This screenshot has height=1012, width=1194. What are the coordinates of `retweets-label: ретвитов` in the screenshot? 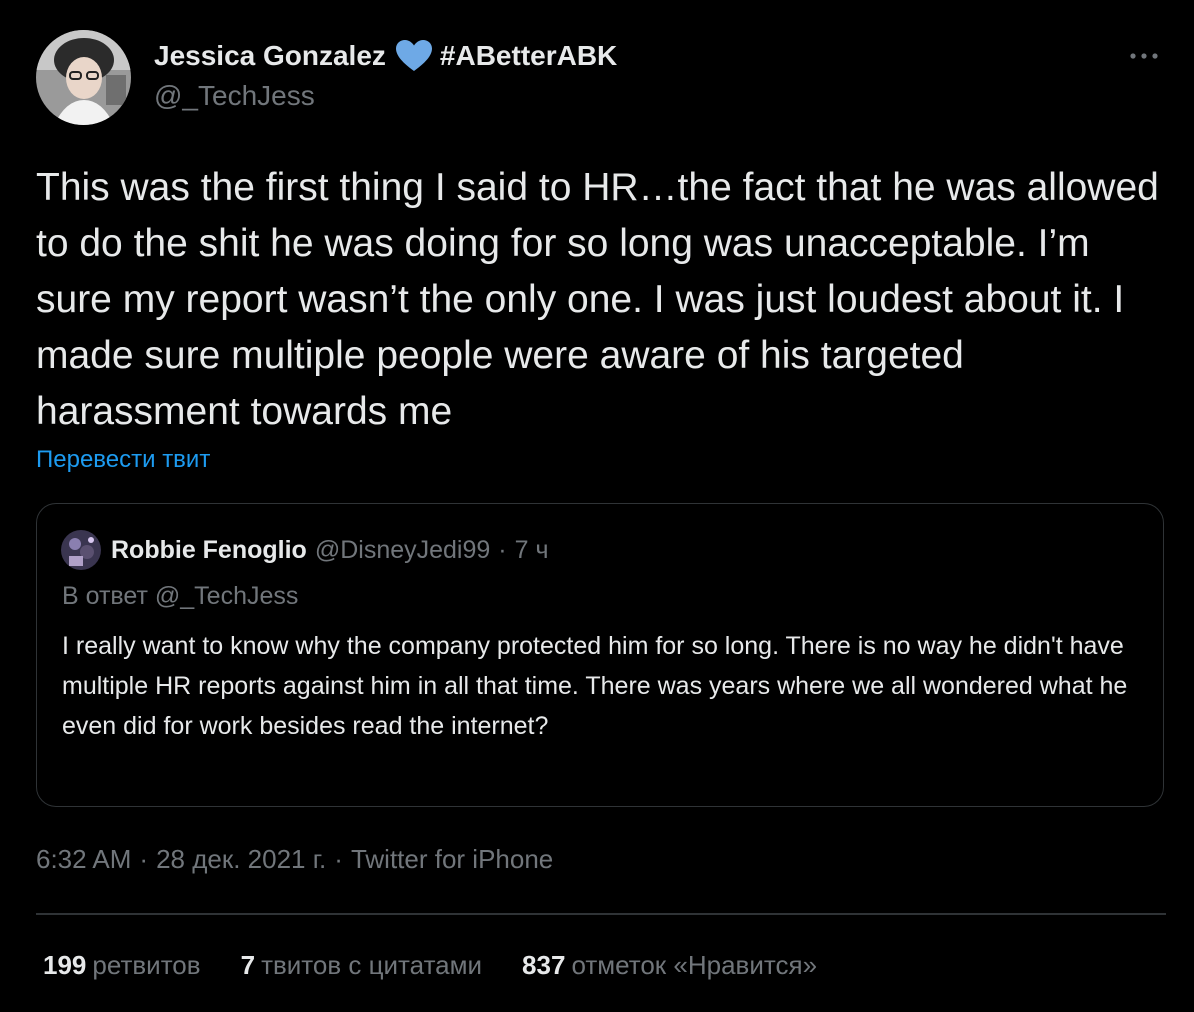 It's located at (146, 965).